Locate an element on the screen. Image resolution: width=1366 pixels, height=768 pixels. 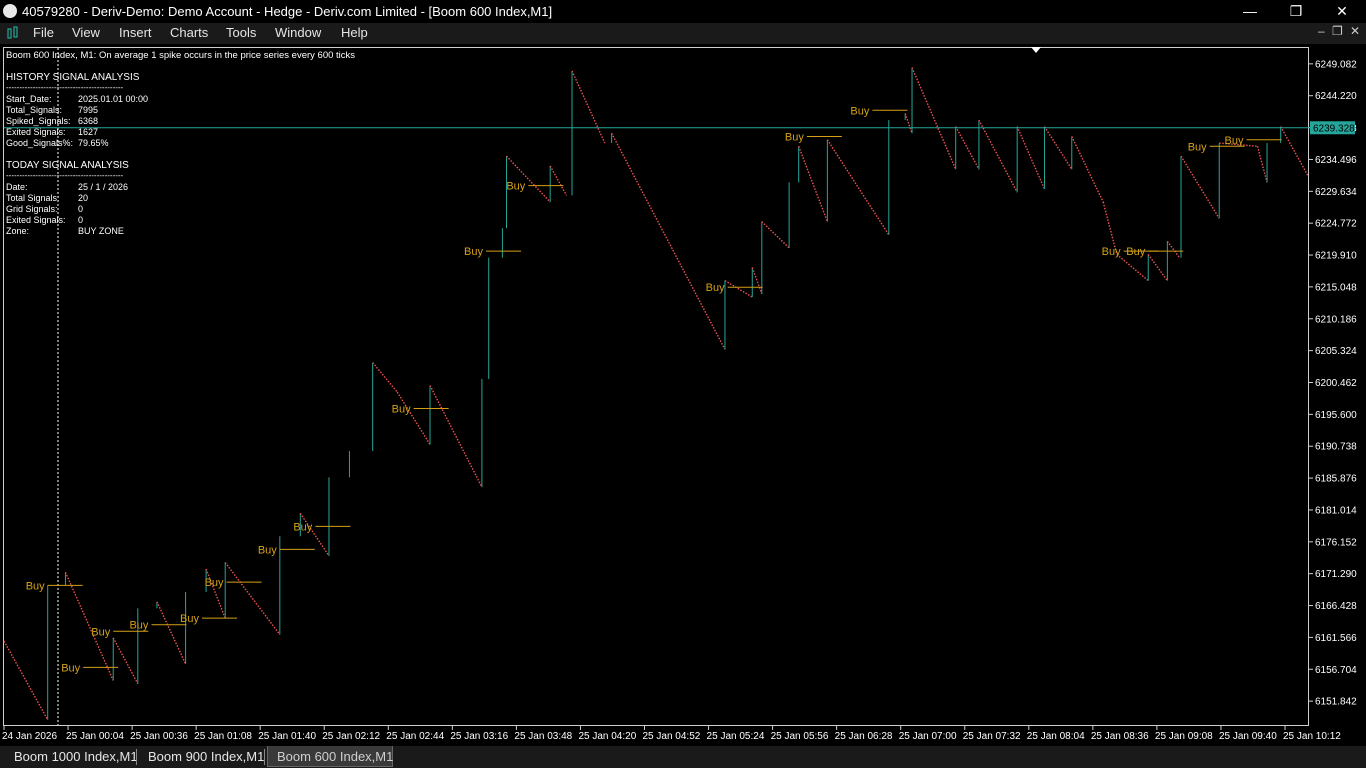
x-tick-label: 25 Jan 03:16 is located at coordinates (479, 736).